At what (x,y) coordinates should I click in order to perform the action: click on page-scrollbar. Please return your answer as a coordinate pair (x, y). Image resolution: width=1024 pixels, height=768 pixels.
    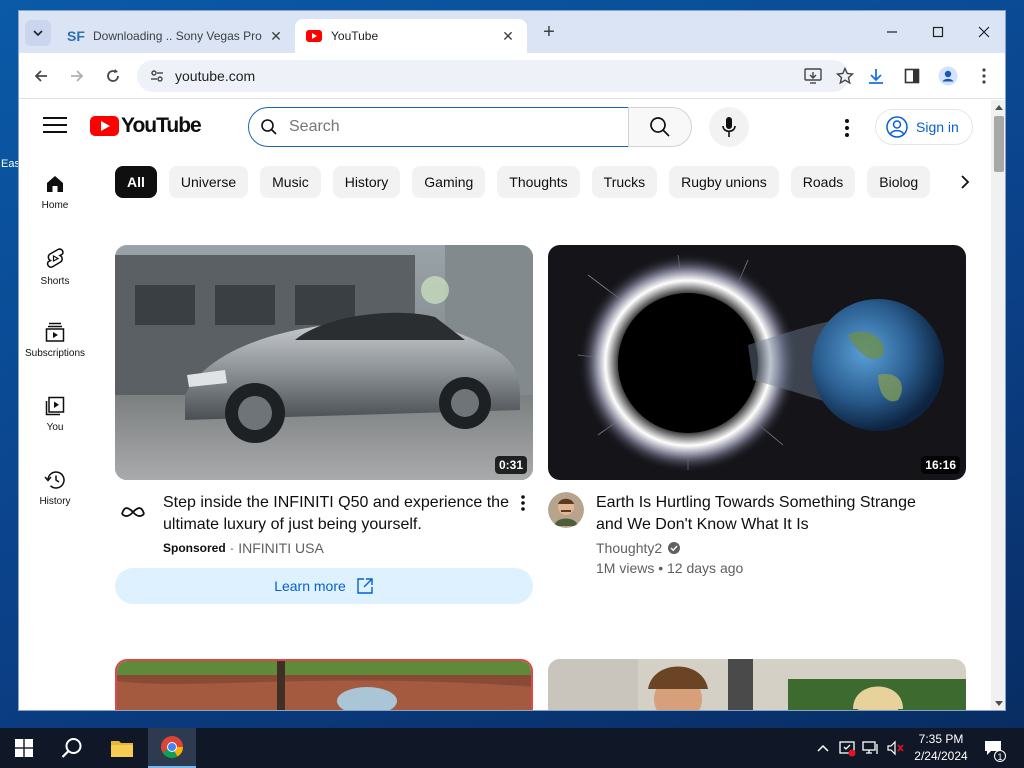
    Looking at the image, I should click on (998, 405).